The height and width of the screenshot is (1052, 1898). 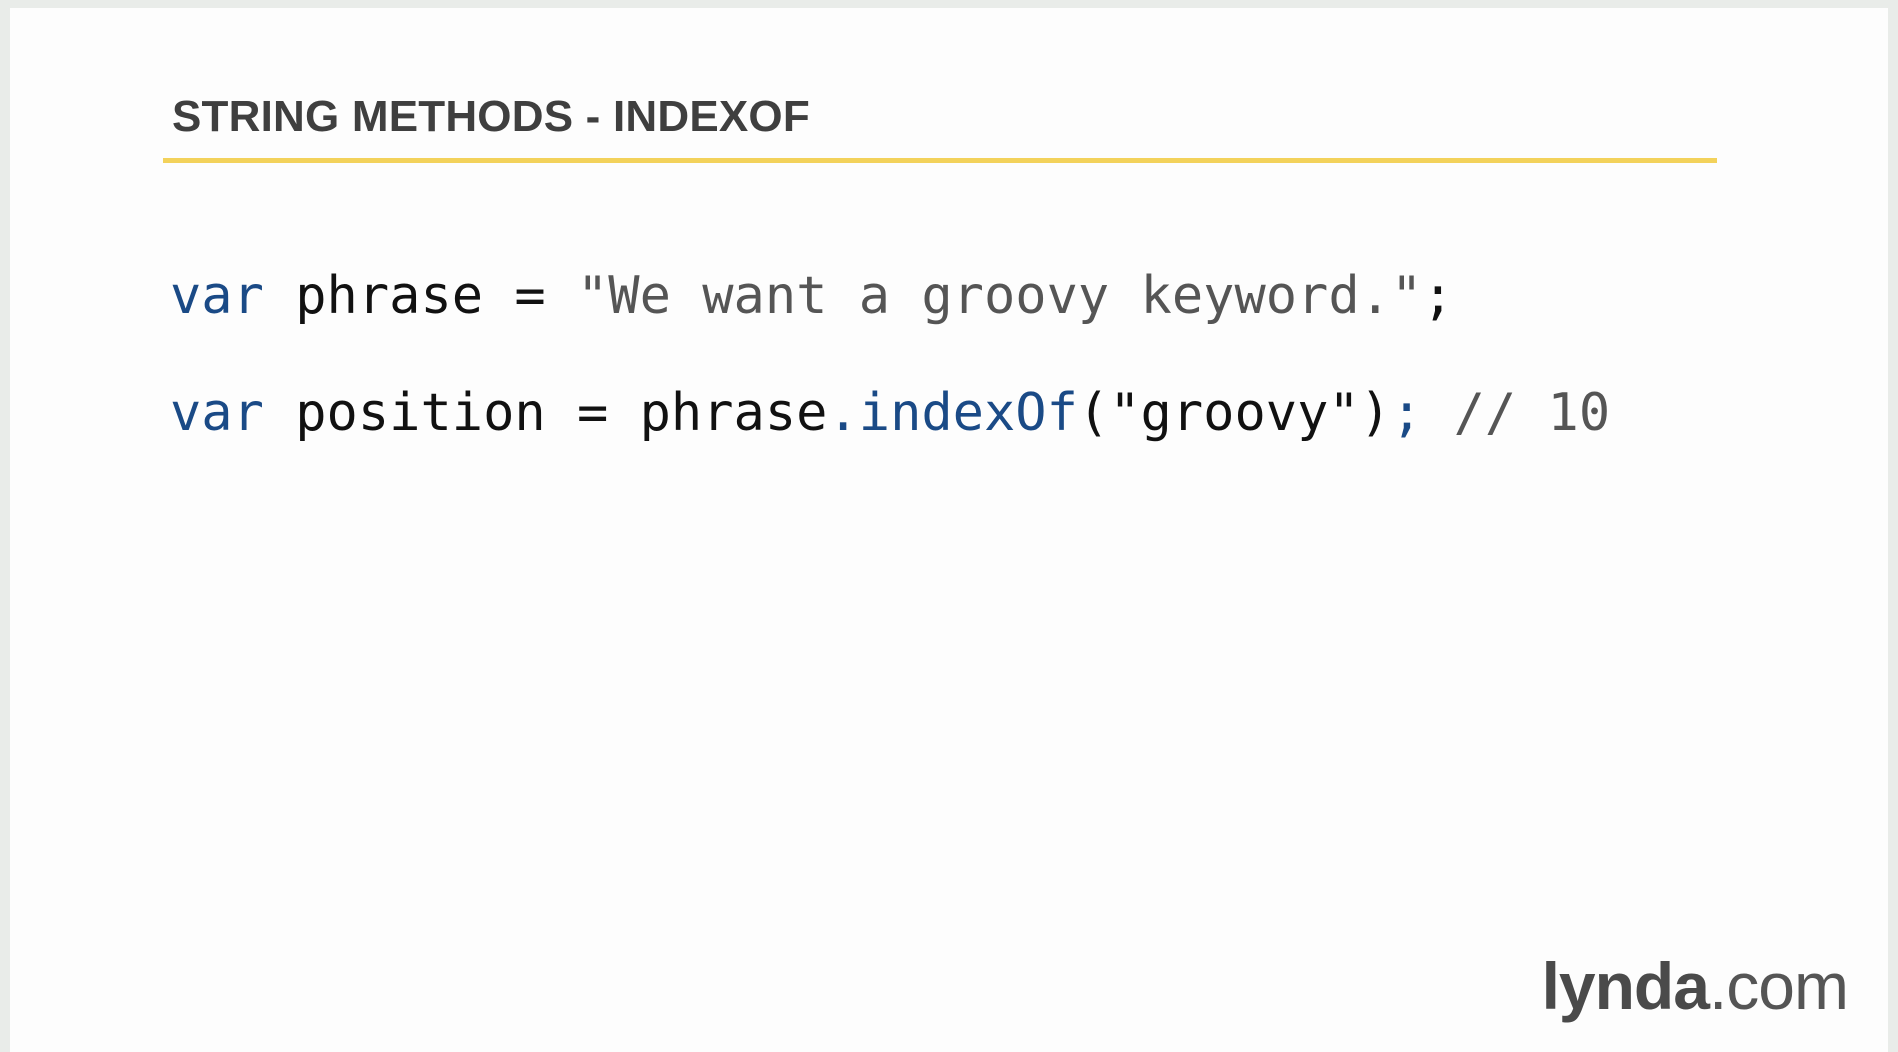 I want to click on code-identifier: phrase =, so click(x=420, y=296).